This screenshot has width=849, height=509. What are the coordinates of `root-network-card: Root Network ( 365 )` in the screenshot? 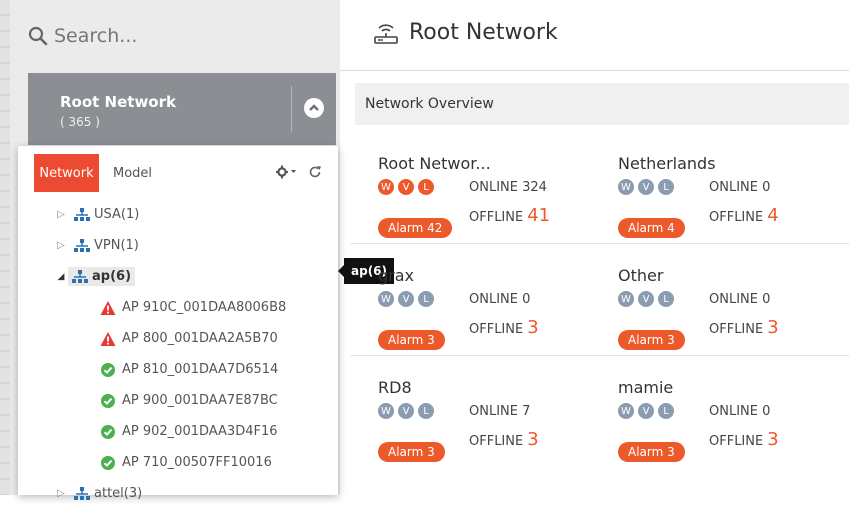 It's located at (182, 109).